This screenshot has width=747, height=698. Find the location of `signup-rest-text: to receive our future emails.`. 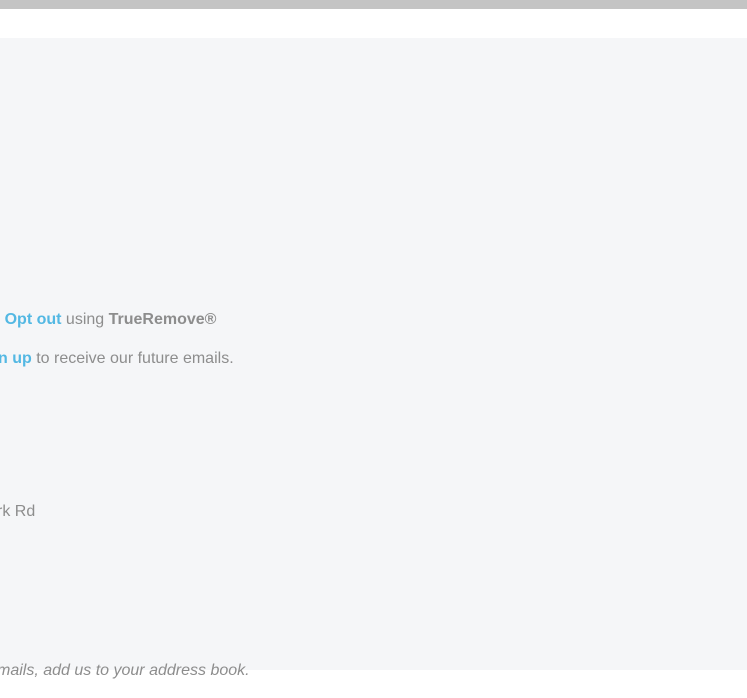

signup-rest-text: to receive our future emails. is located at coordinates (132, 358).